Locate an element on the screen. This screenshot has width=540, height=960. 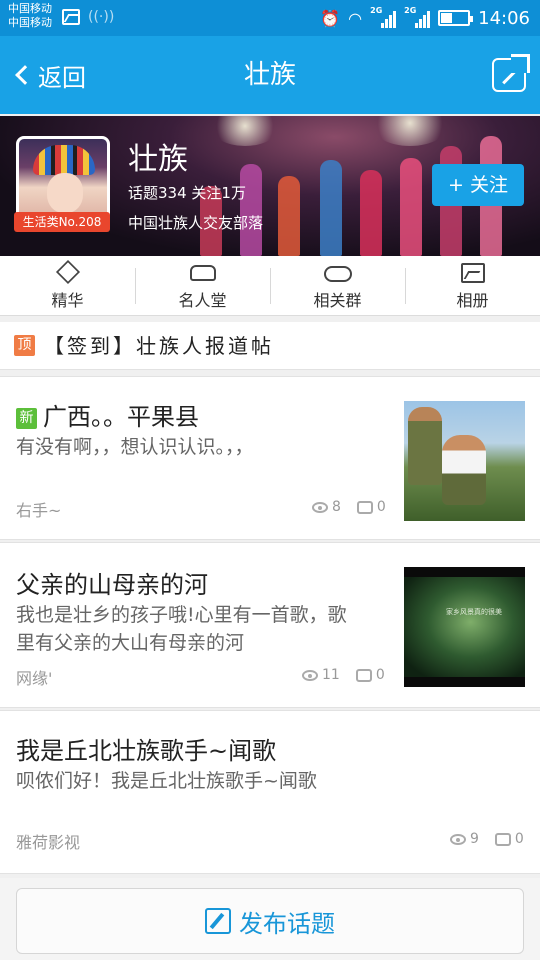
tab-hall-of-fame: 名人堂 is located at coordinates (202, 285).